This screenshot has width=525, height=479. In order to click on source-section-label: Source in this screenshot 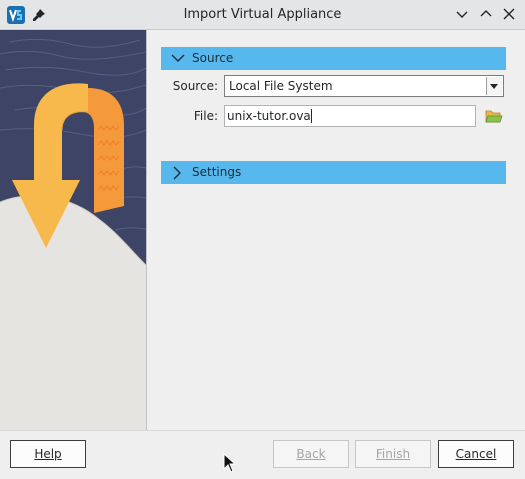, I will do `click(213, 58)`.